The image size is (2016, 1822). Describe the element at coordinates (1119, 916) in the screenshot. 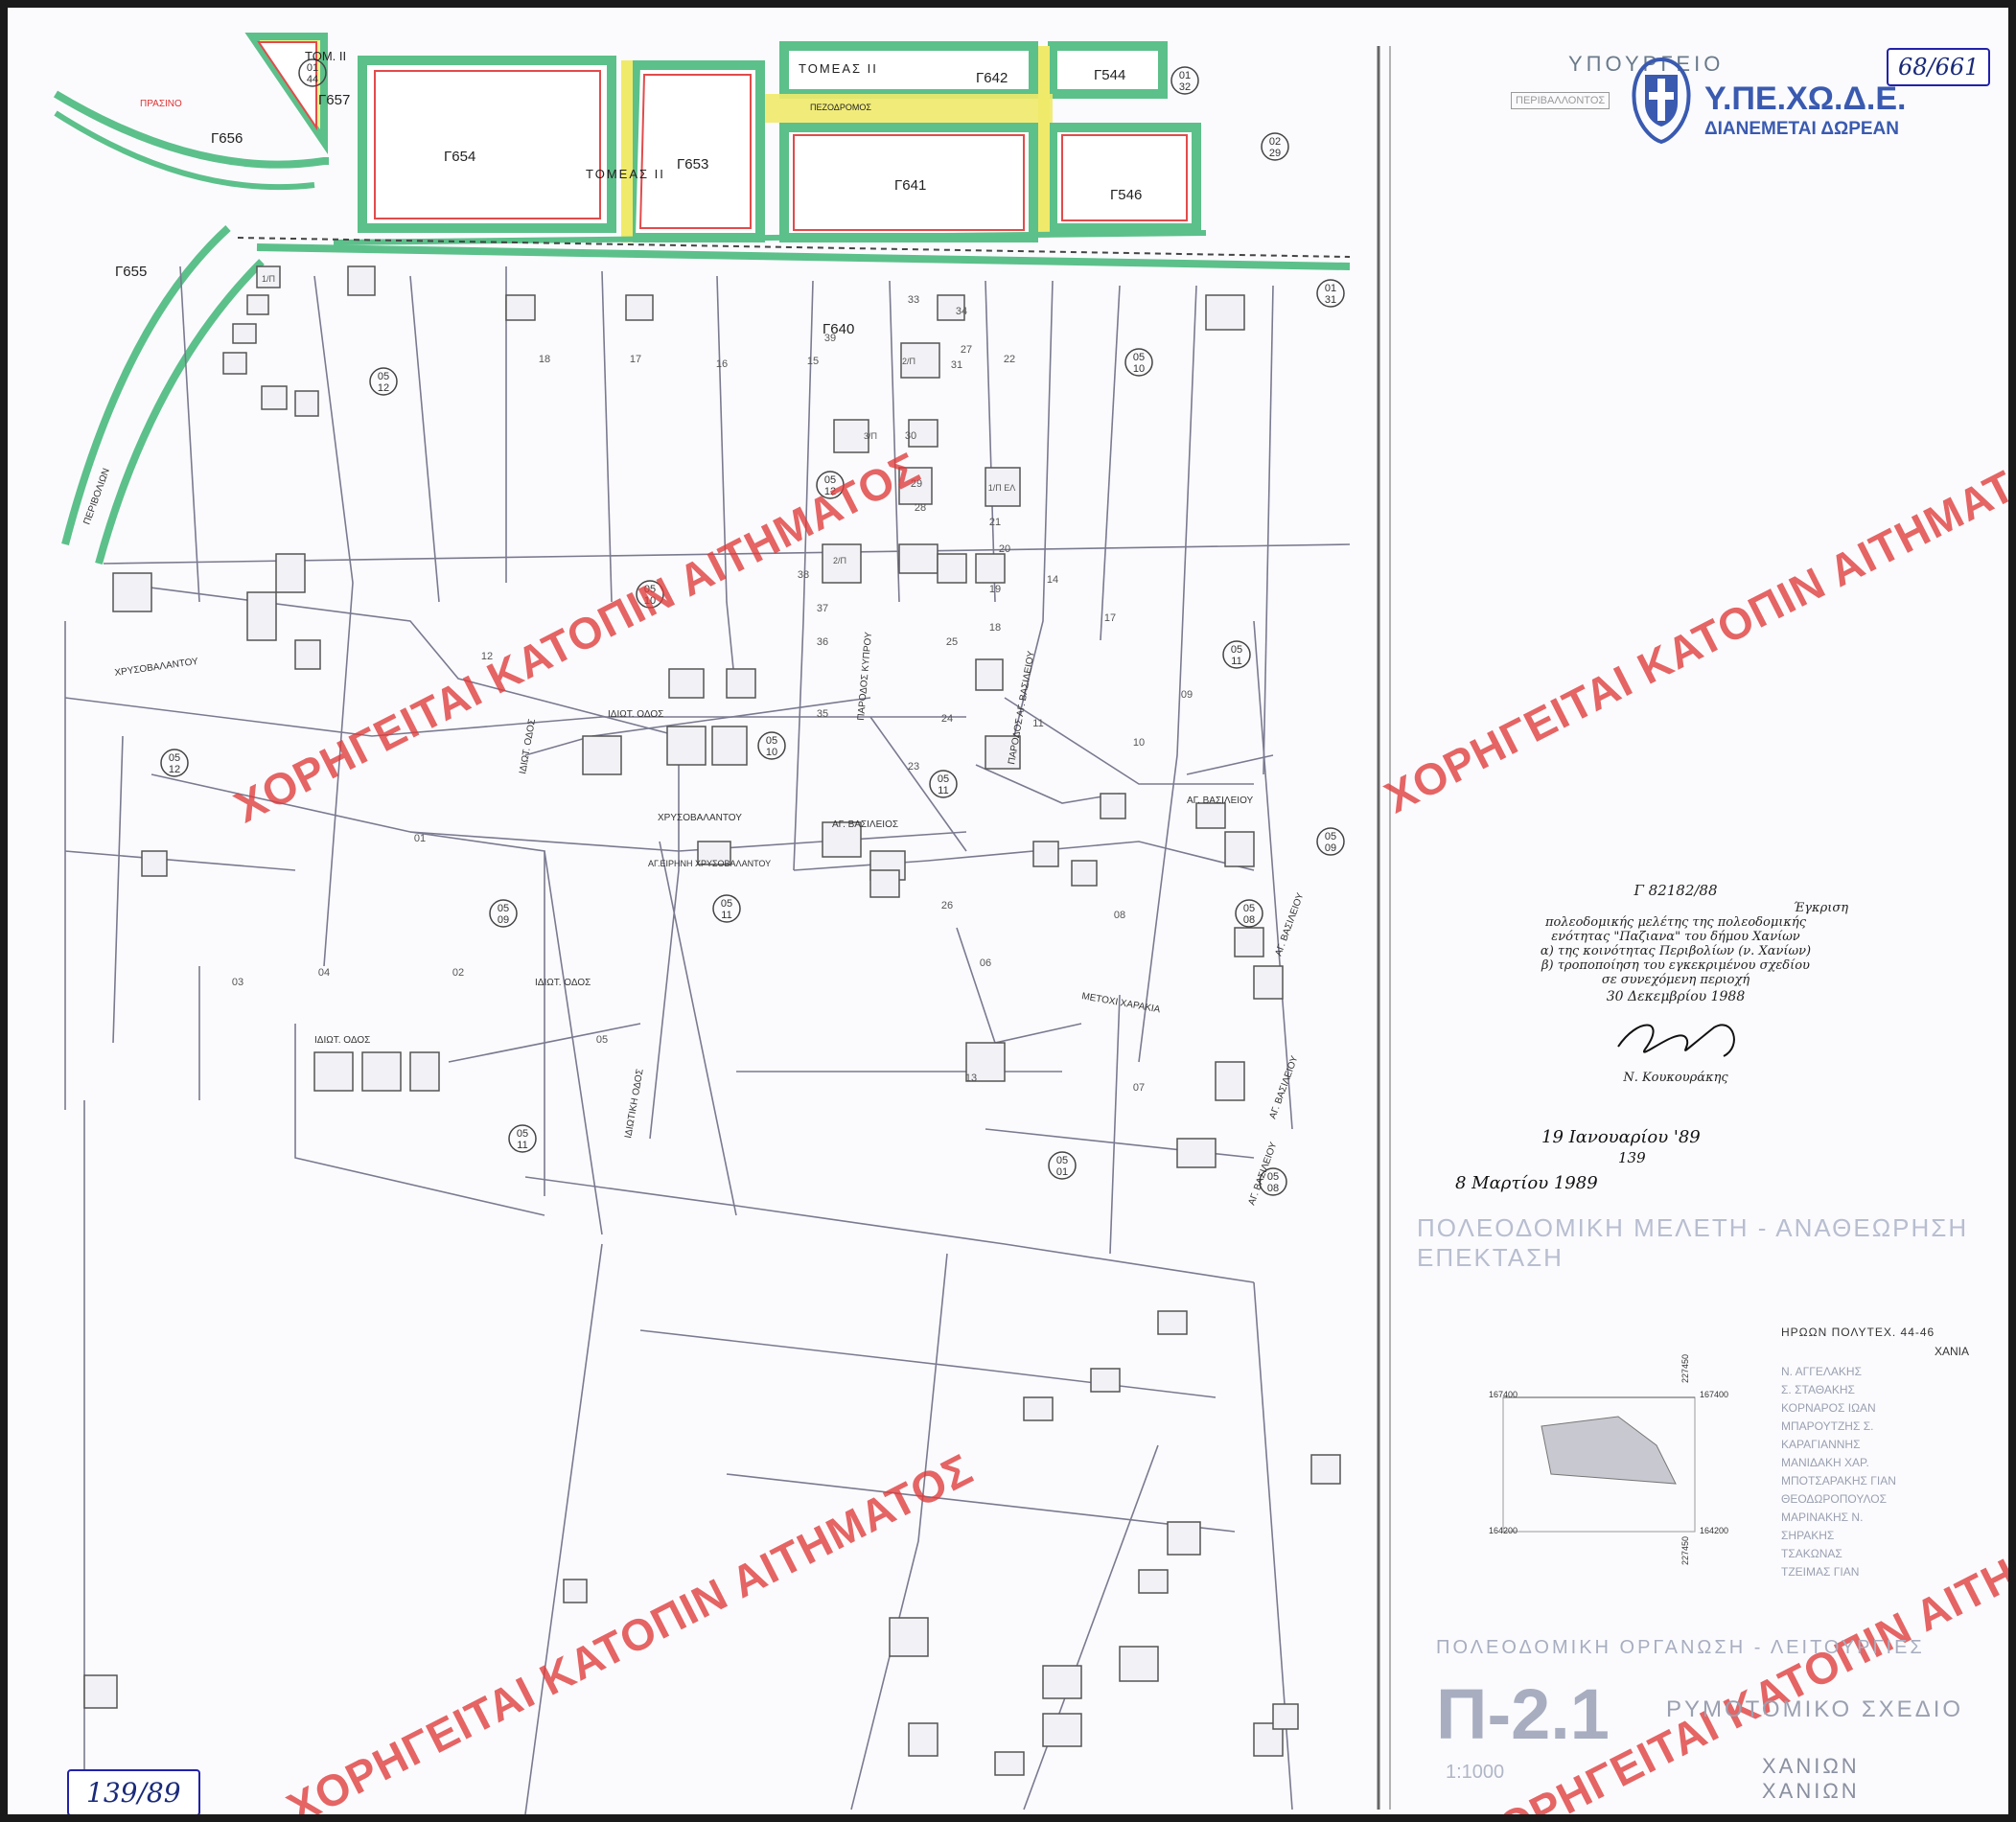

I see `parcel-number: 08` at that location.